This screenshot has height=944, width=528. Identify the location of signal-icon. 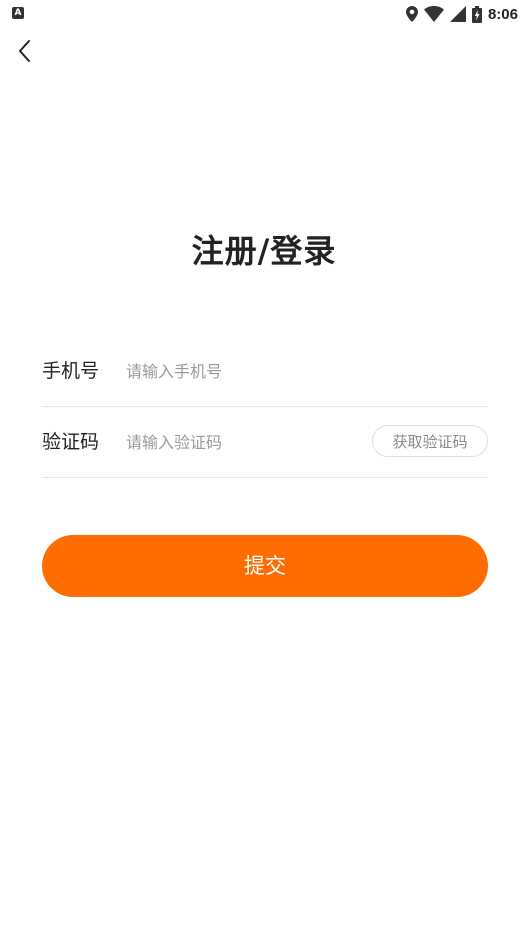
(457, 14).